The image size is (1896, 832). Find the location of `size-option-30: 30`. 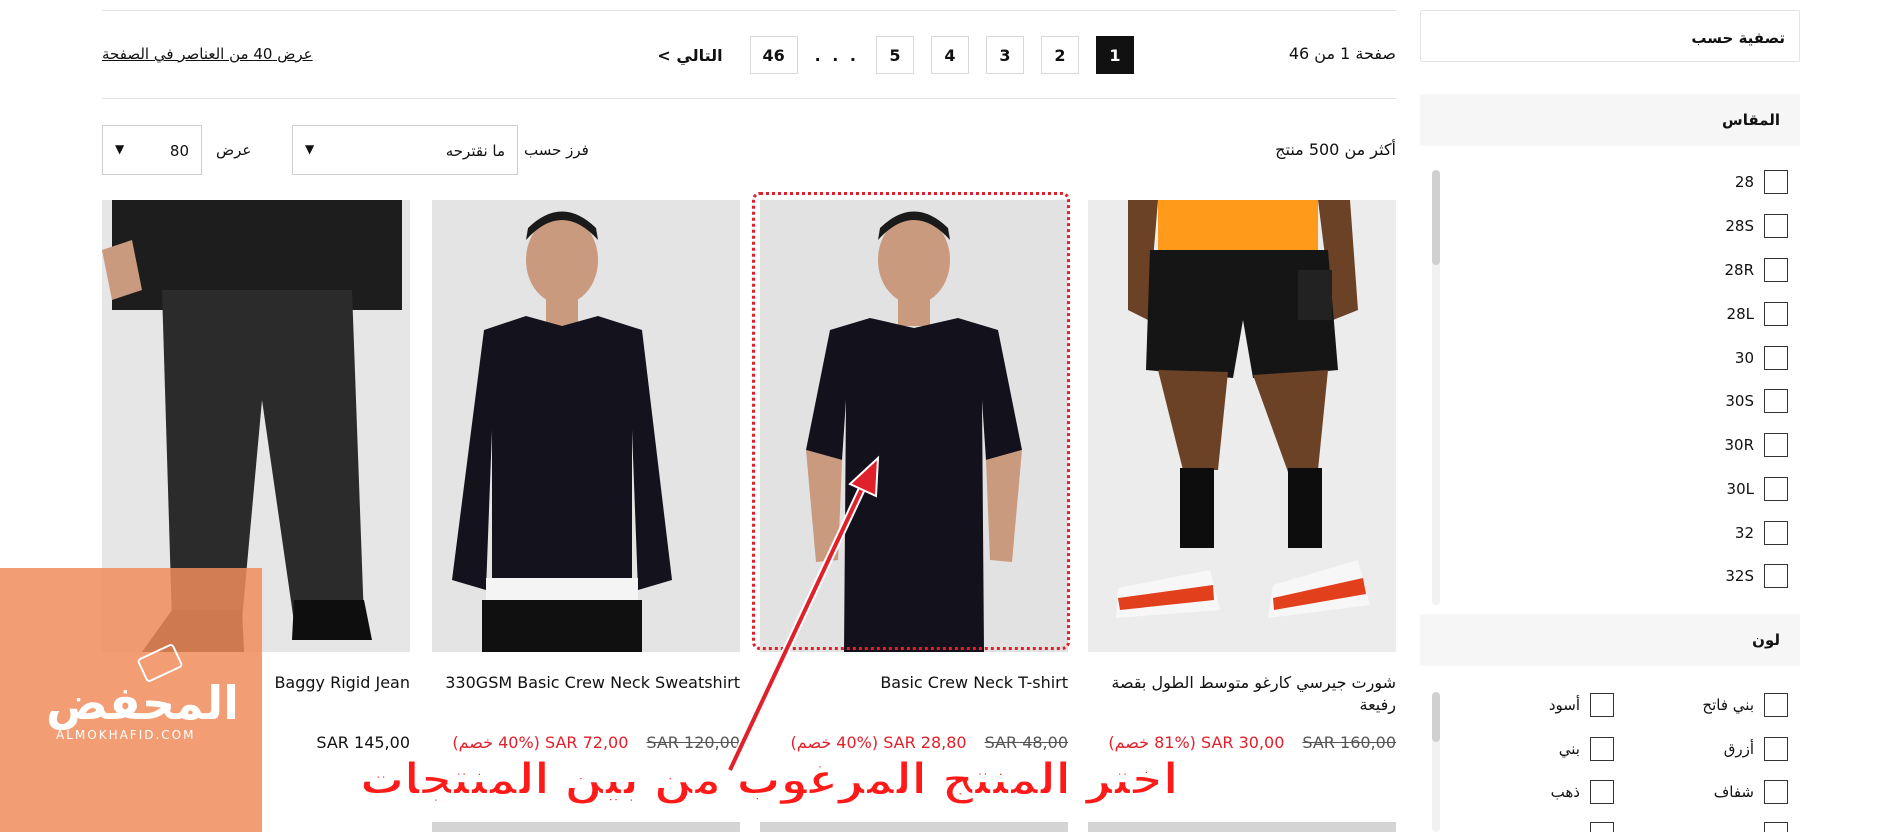

size-option-30: 30 is located at coordinates (1761, 358).